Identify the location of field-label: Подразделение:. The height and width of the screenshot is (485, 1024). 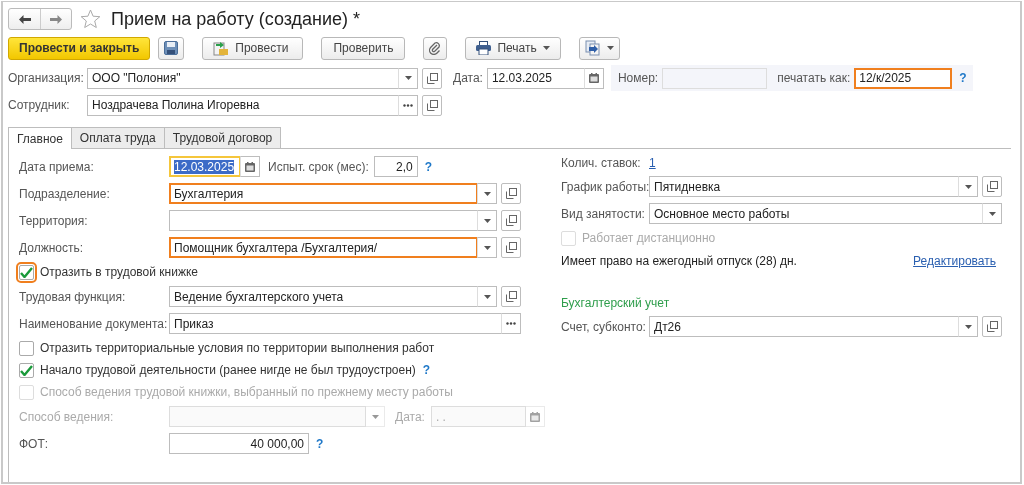
(65, 193).